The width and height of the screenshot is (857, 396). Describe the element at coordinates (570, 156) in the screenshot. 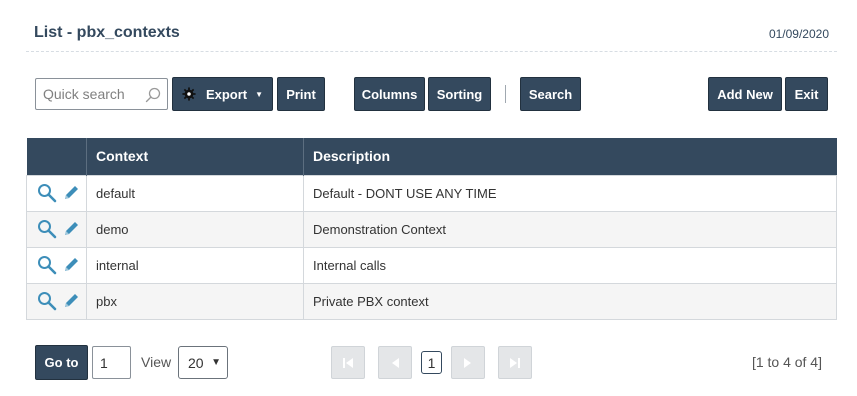

I see `description-column-header: Description` at that location.